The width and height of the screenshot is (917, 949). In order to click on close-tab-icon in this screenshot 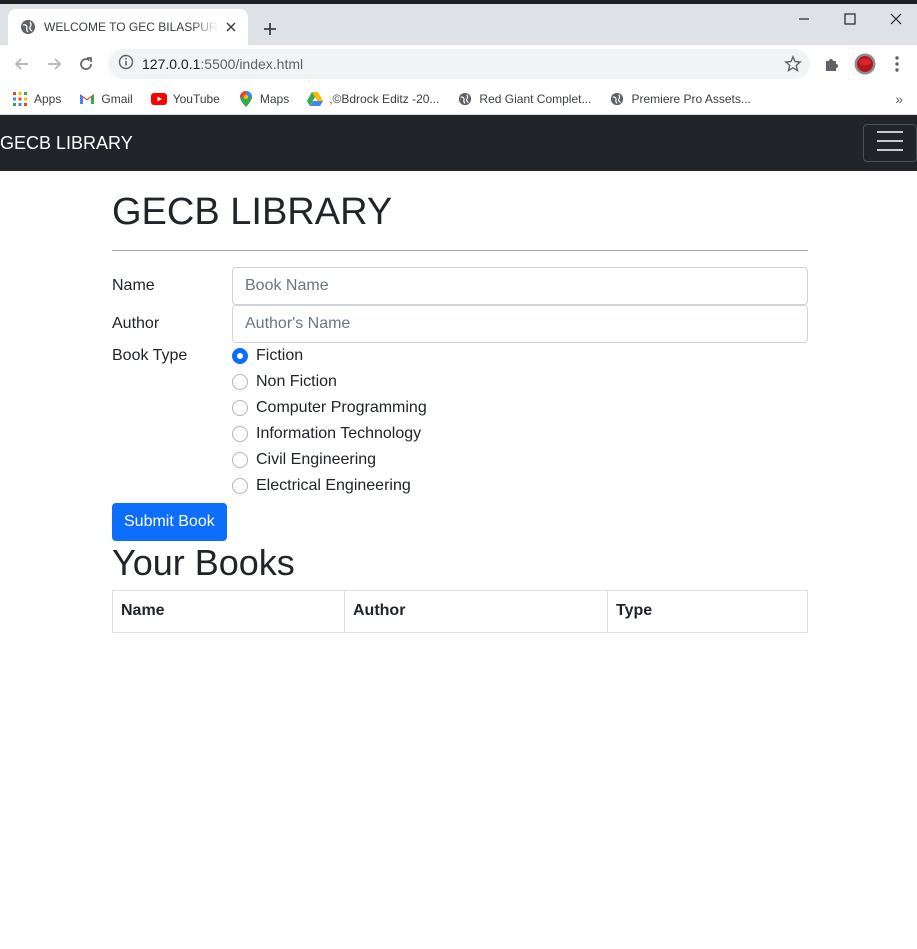, I will do `click(231, 27)`.